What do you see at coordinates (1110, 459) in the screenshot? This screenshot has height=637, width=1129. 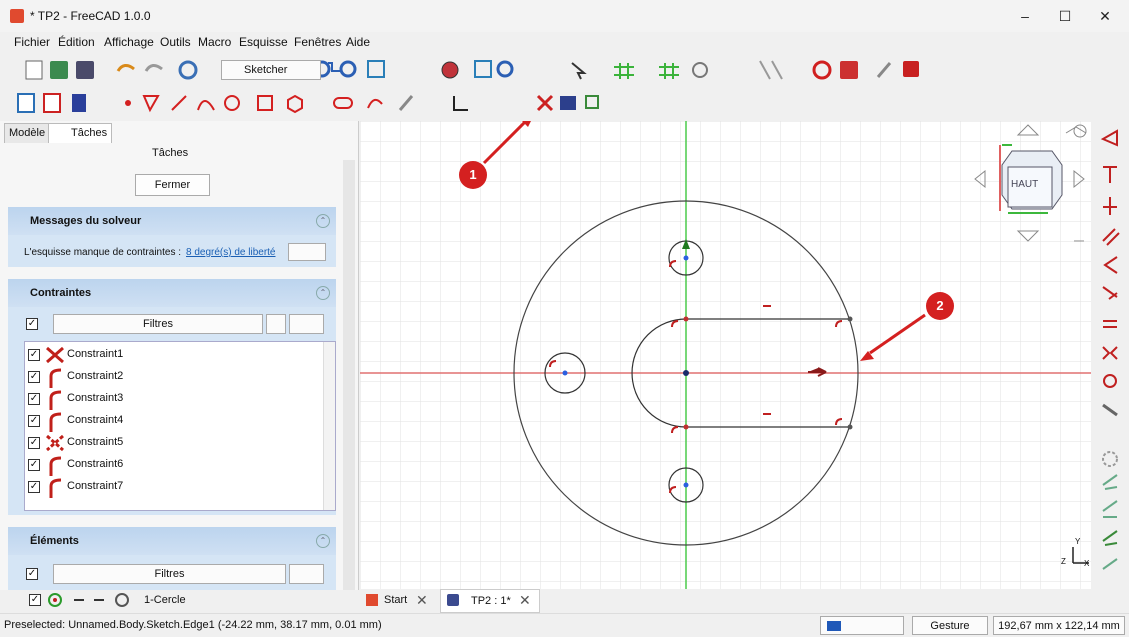 I see `select-conflicting-icon` at bounding box center [1110, 459].